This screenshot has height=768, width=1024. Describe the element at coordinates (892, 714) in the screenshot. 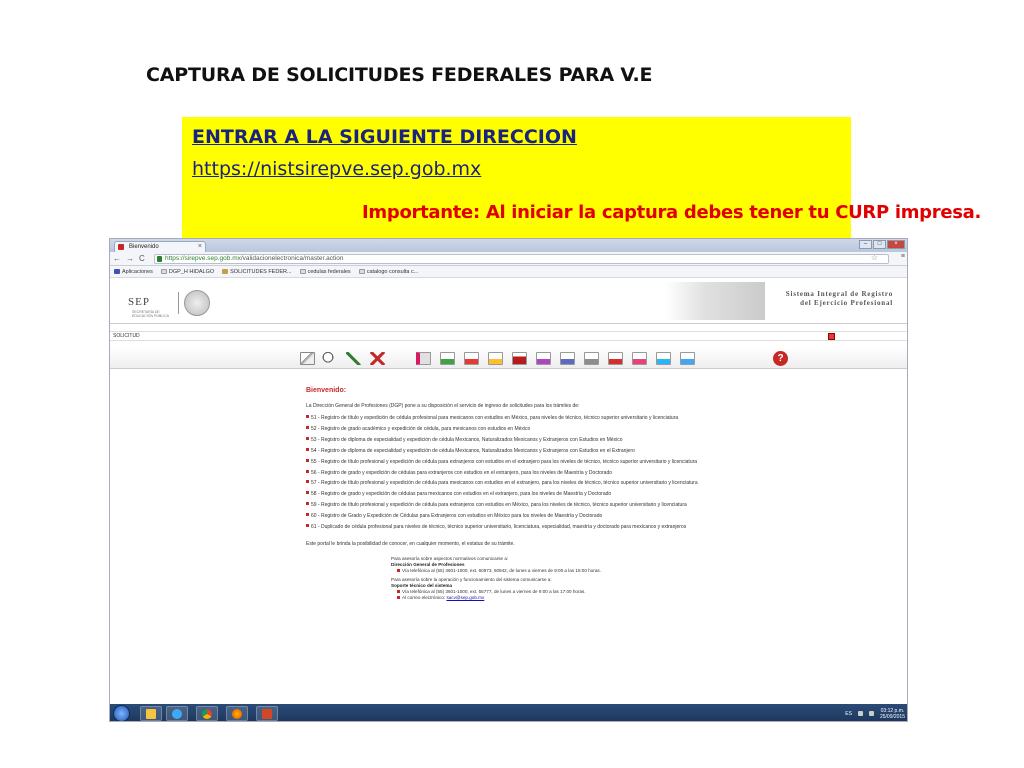

I see `clock: 03:12 p.m. 25/09/2015` at that location.